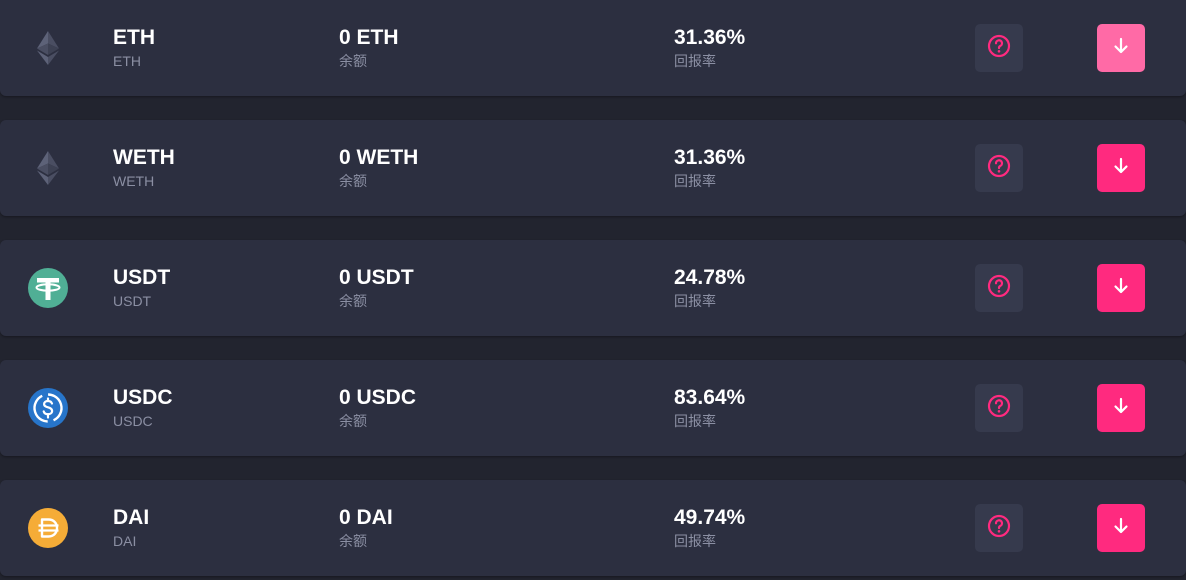 This screenshot has height=580, width=1186. What do you see at coordinates (132, 301) in the screenshot?
I see `token-subtitle: USDT` at bounding box center [132, 301].